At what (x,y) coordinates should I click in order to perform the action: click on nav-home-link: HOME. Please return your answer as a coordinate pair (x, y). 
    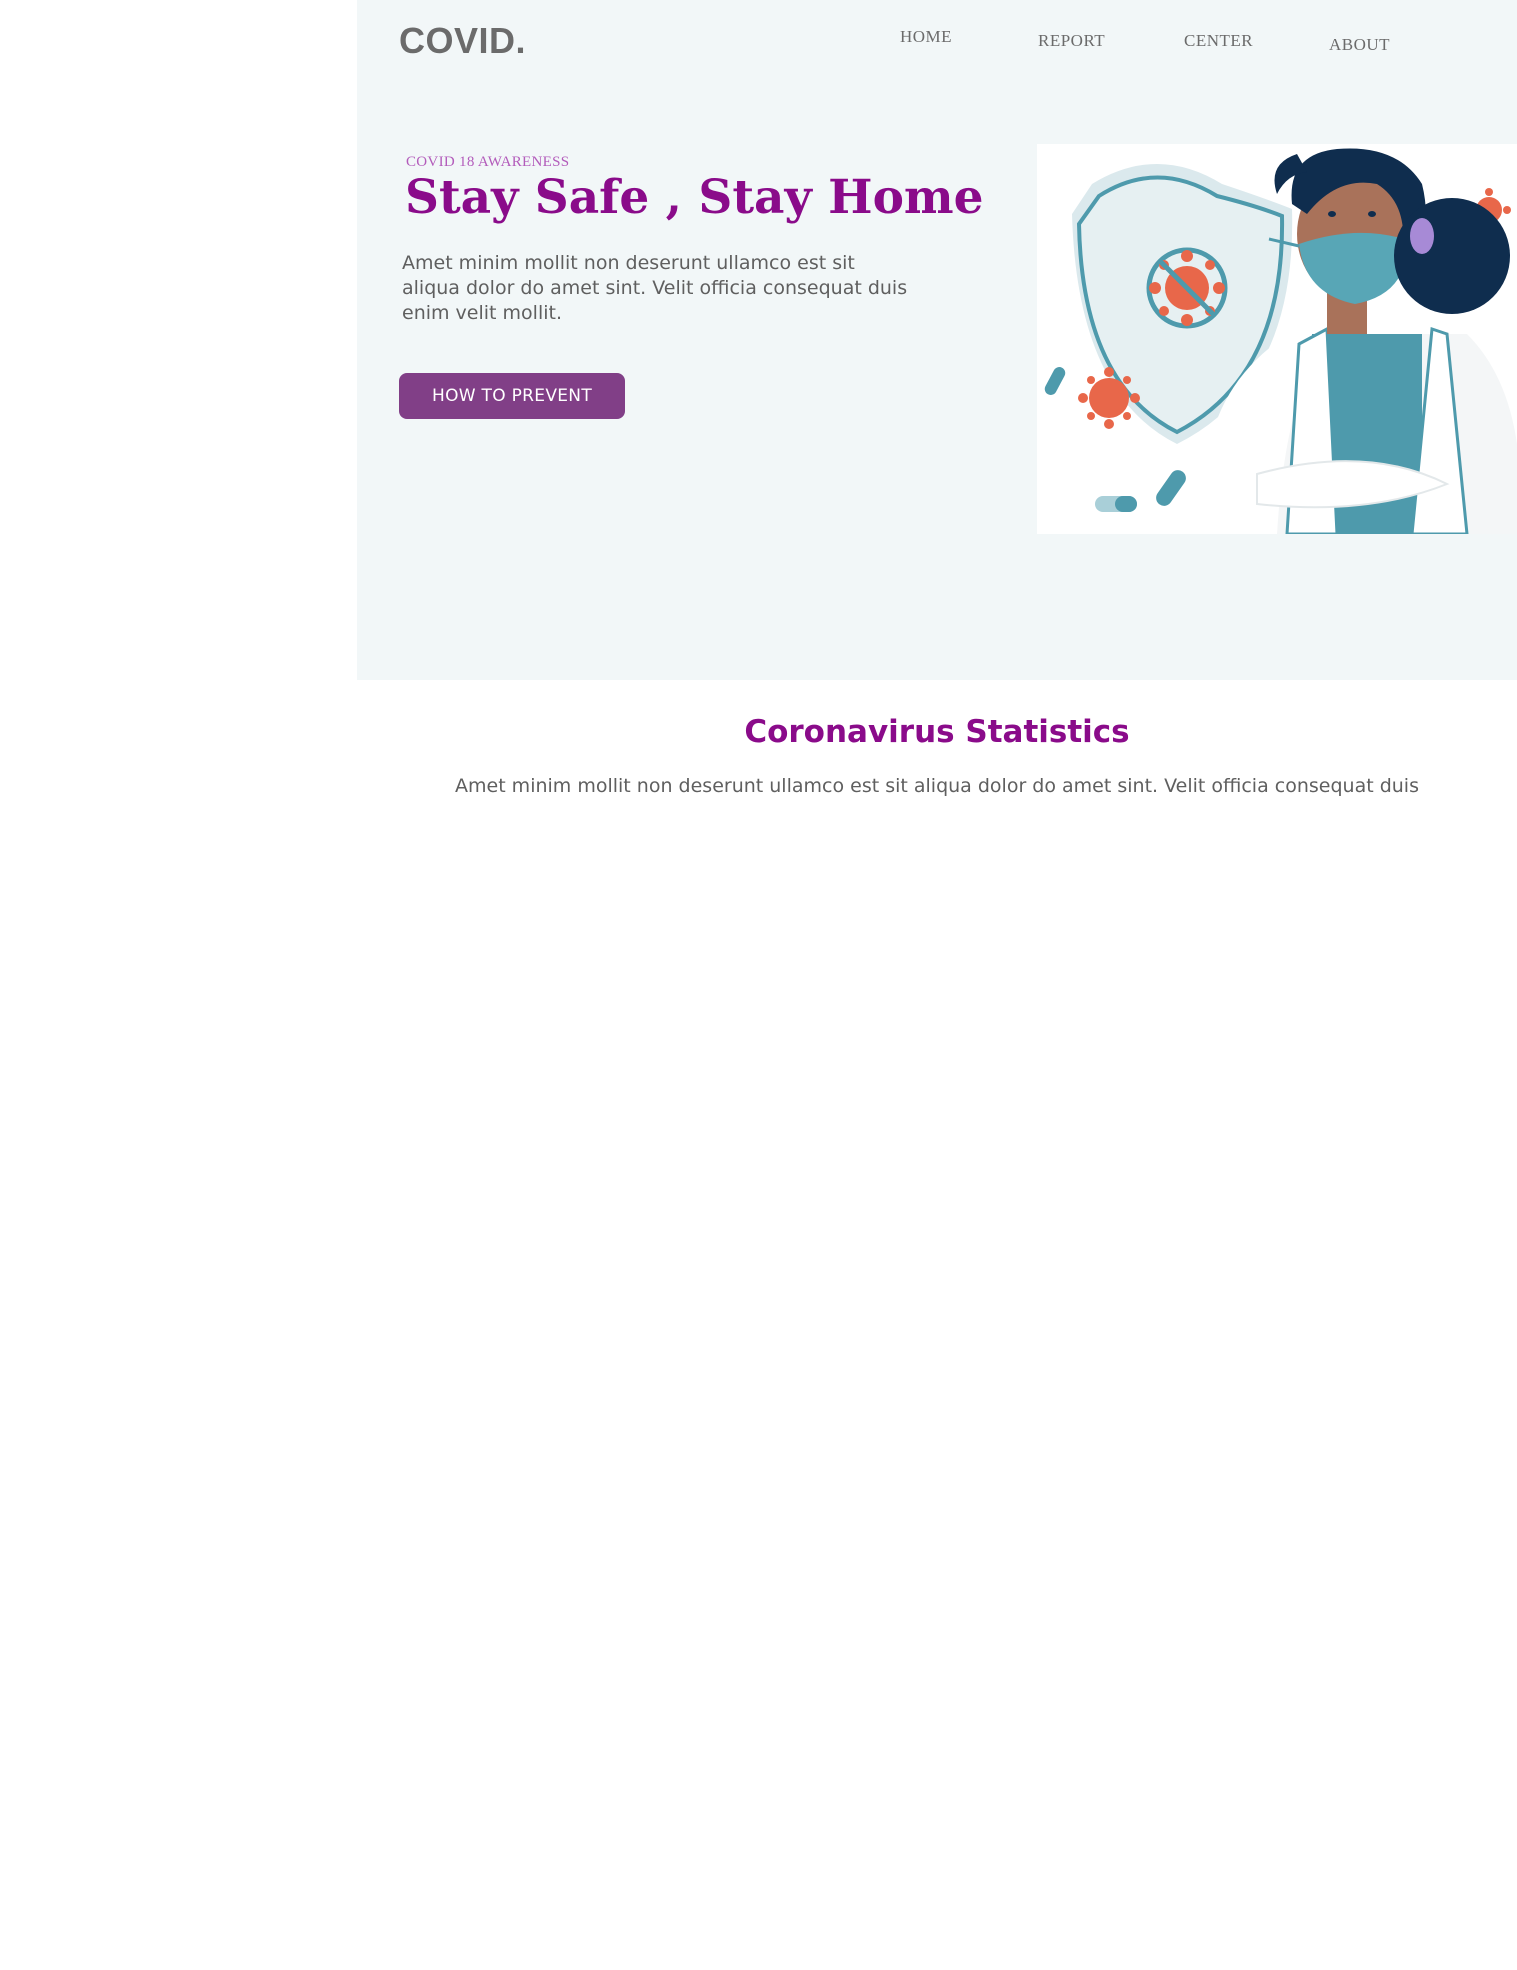
    Looking at the image, I should click on (926, 37).